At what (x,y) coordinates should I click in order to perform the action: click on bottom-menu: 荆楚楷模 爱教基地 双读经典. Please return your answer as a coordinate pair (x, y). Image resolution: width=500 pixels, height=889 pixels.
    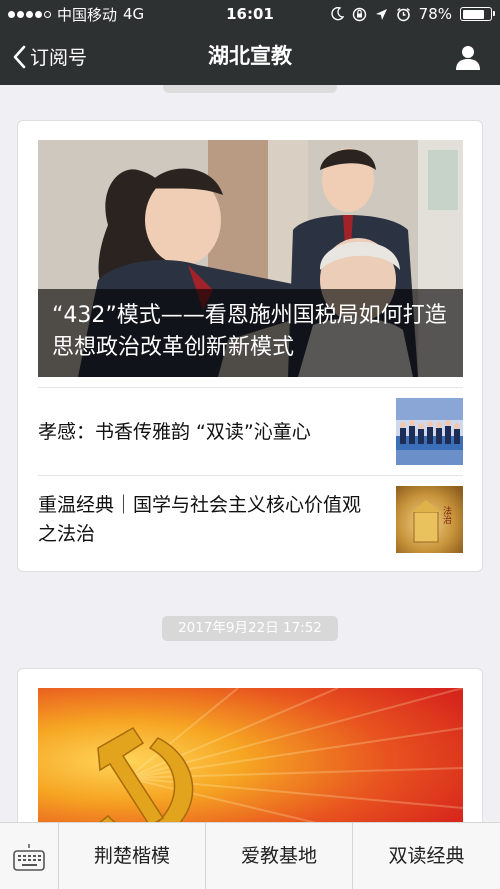
    Looking at the image, I should click on (250, 855).